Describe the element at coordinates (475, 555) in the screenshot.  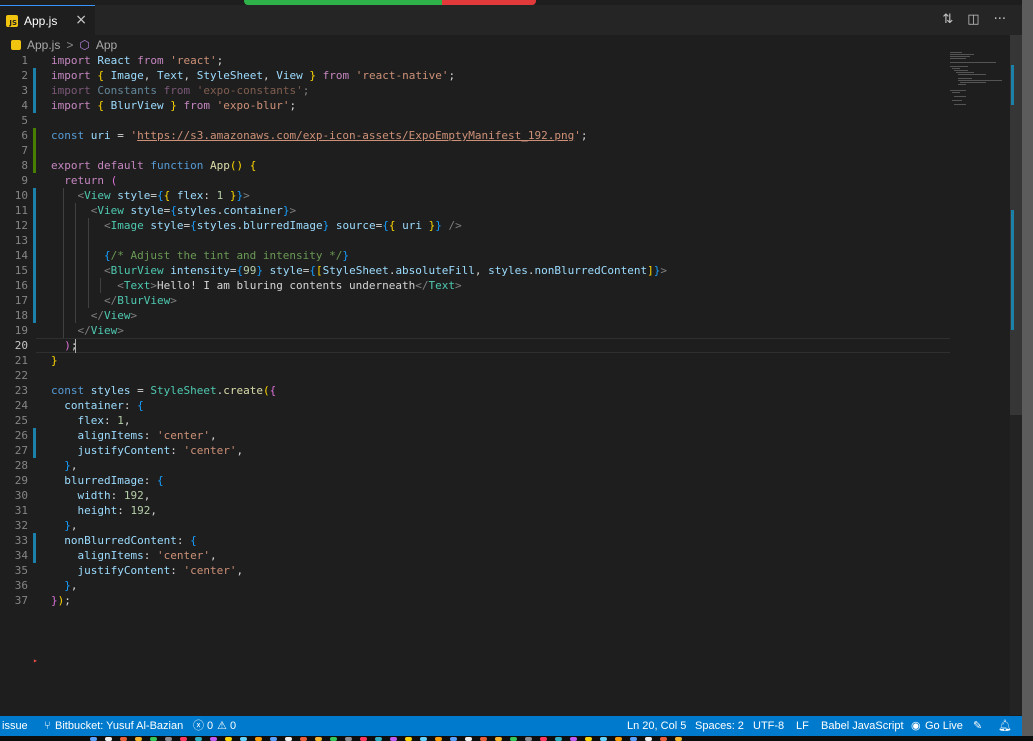
I see `code-line: 34 alignItems: 'center',` at that location.